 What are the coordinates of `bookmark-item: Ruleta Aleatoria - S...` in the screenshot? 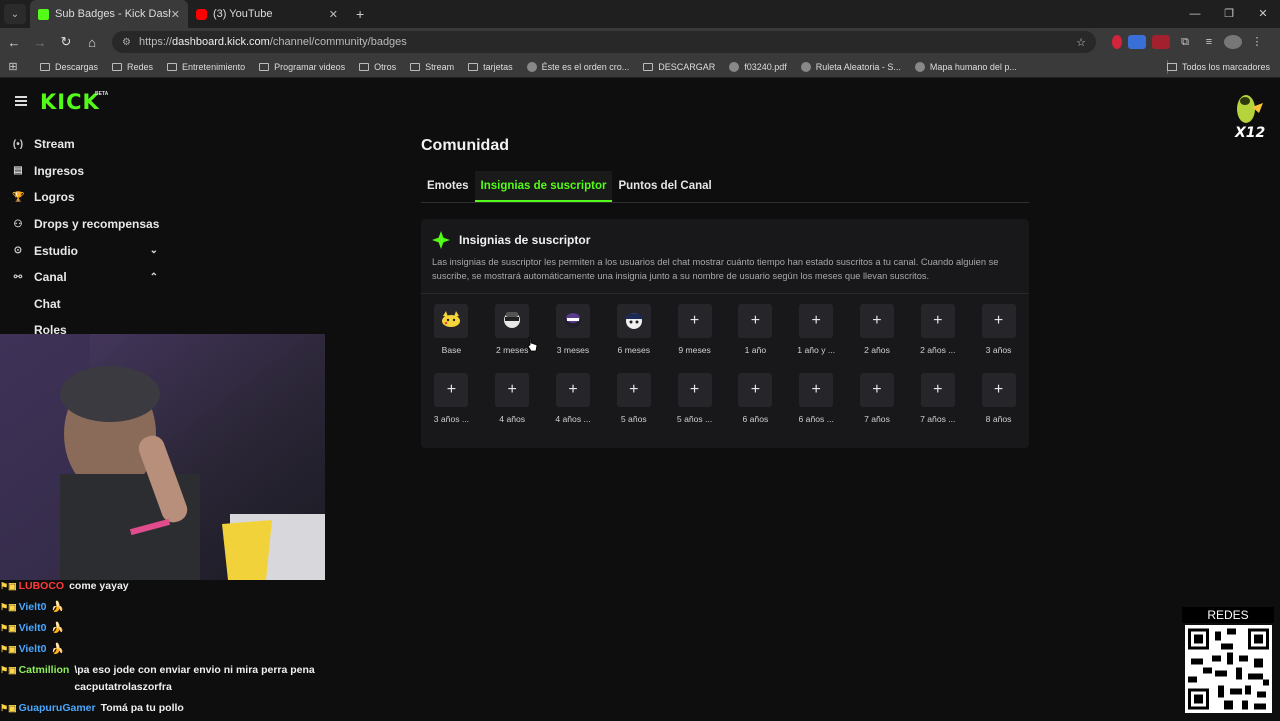 It's located at (850, 66).